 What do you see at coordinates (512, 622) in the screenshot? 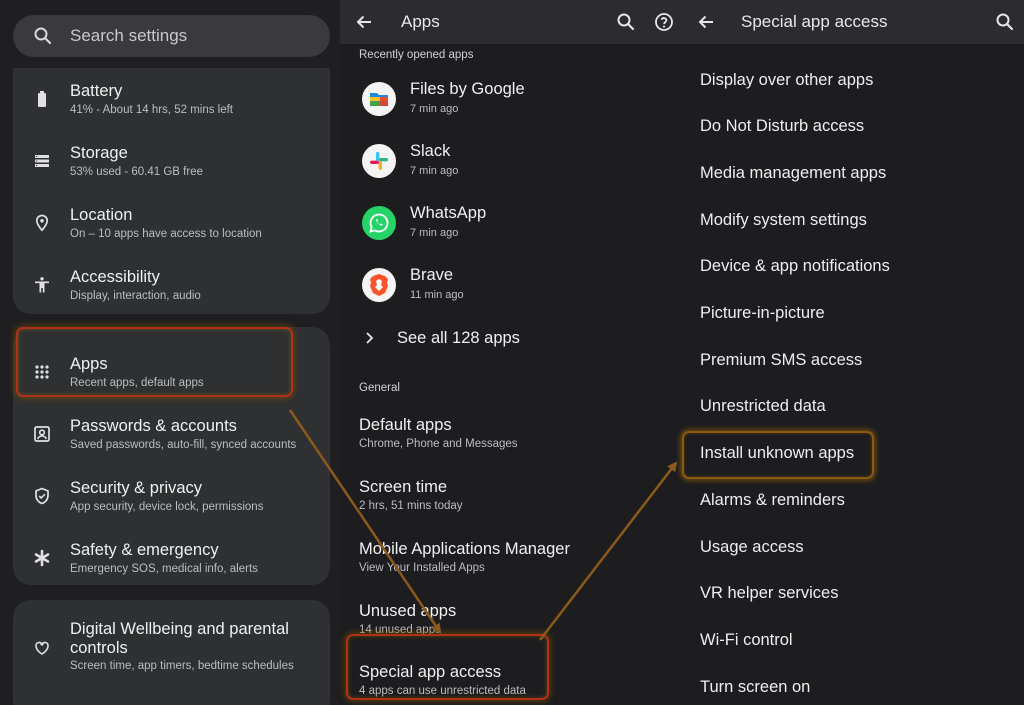
I see `apps-item-unused-apps: Unused apps 14 unused apps` at bounding box center [512, 622].